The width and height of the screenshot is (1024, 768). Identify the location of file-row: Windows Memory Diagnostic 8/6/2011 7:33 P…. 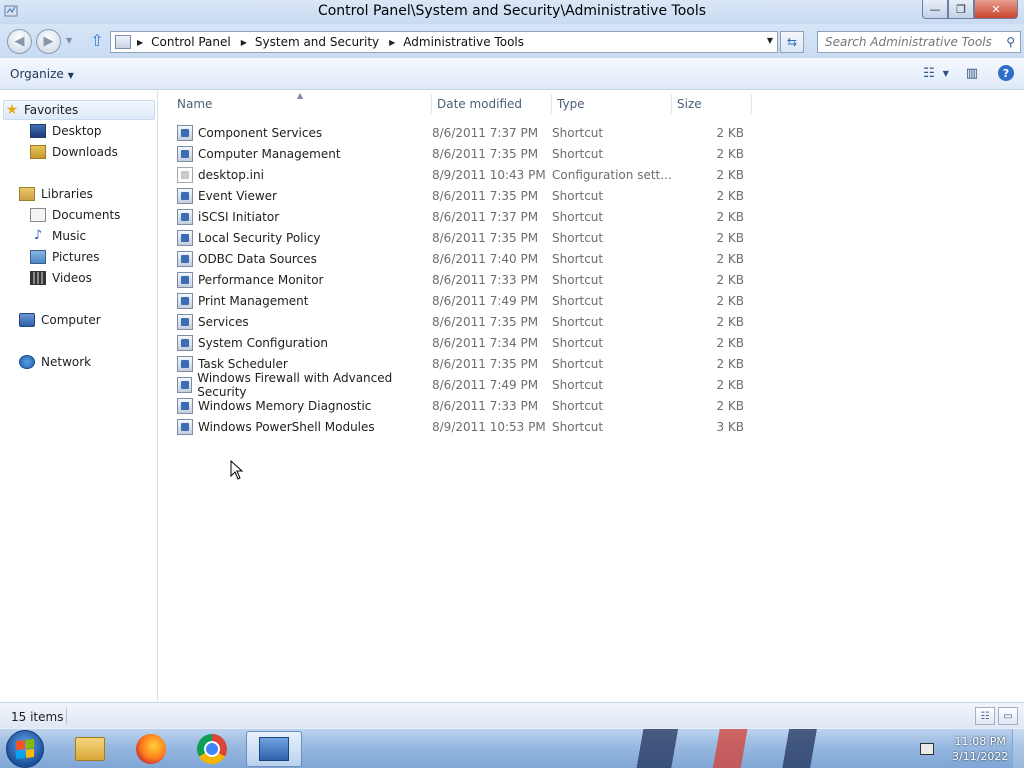
(458, 405).